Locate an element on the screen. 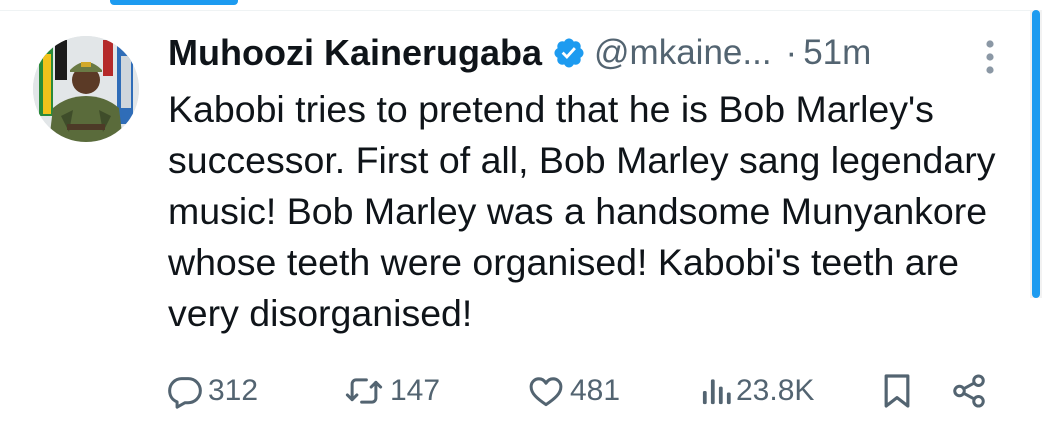 The height and width of the screenshot is (444, 1042). bookmark-button is located at coordinates (897, 391).